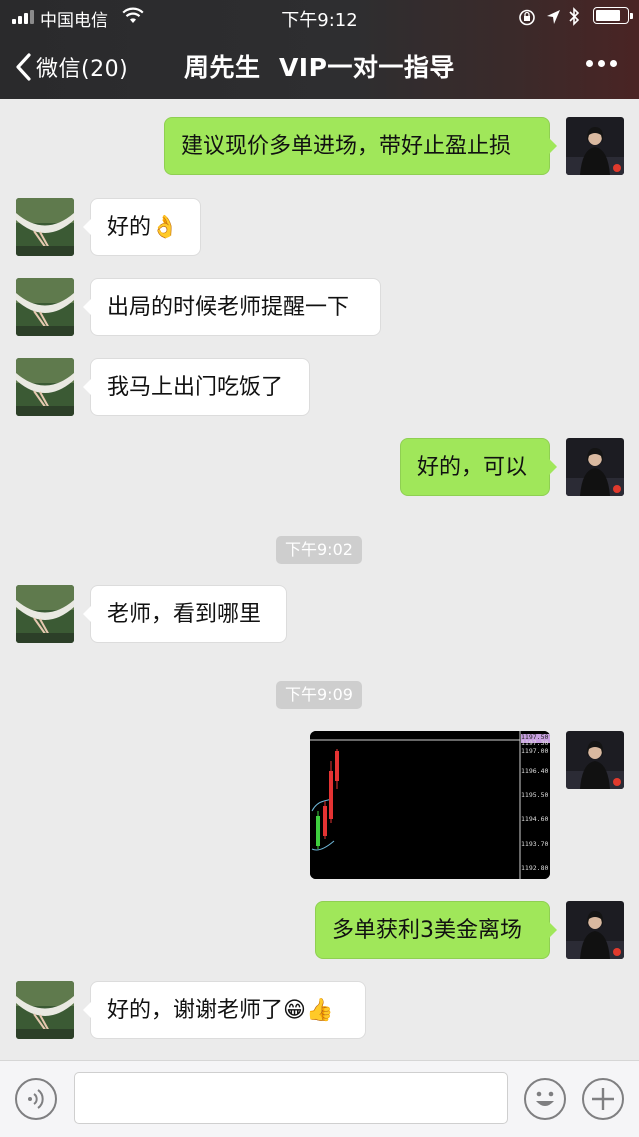 This screenshot has width=639, height=1137. I want to click on message-bubble: 好的，谢谢老师了😁👍, so click(224, 1010).